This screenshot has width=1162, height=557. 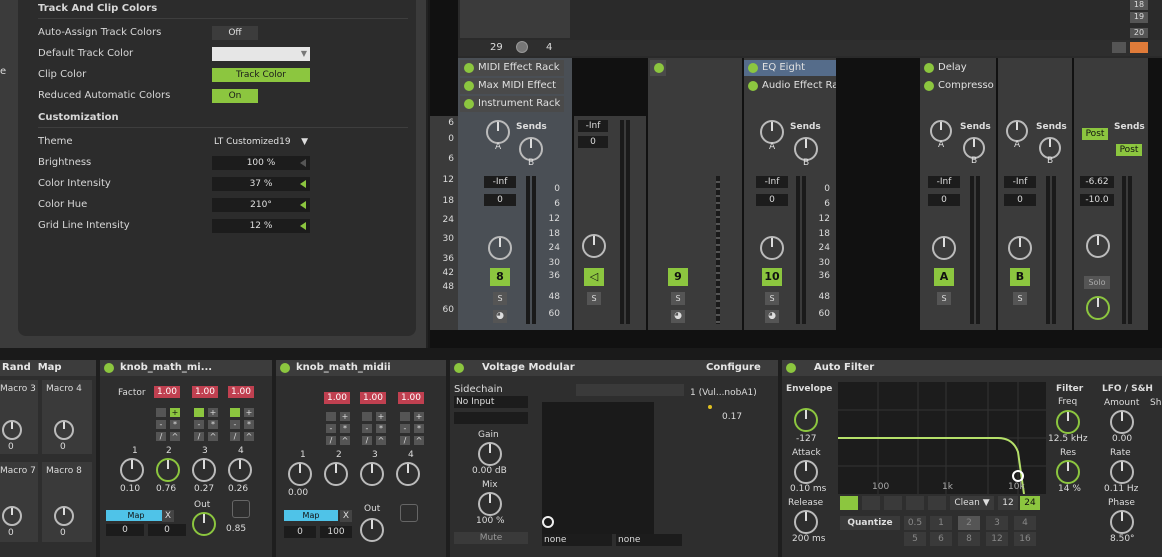 What do you see at coordinates (915, 523) in the screenshot?
I see `quantize-option: 0.5` at bounding box center [915, 523].